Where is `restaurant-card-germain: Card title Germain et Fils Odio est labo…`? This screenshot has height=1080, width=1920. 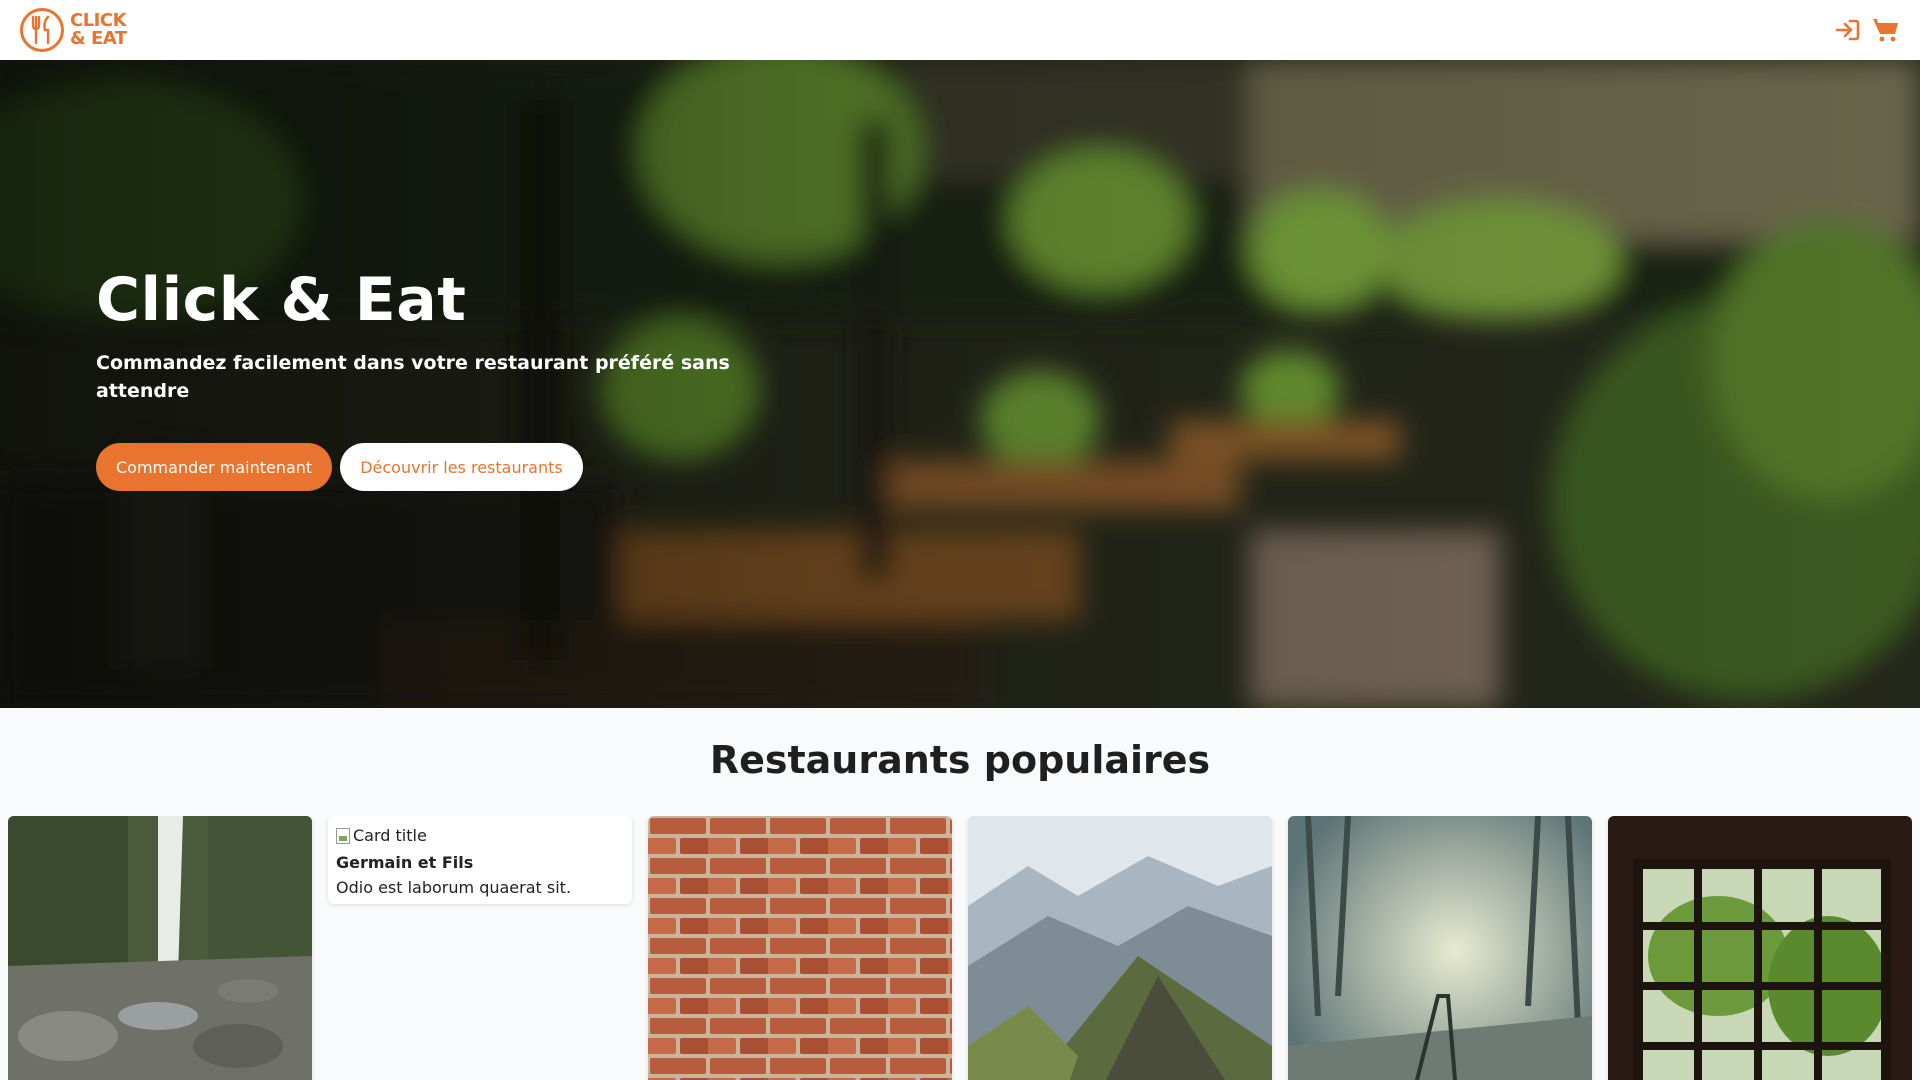 restaurant-card-germain: Card title Germain et Fils Odio est labo… is located at coordinates (480, 860).